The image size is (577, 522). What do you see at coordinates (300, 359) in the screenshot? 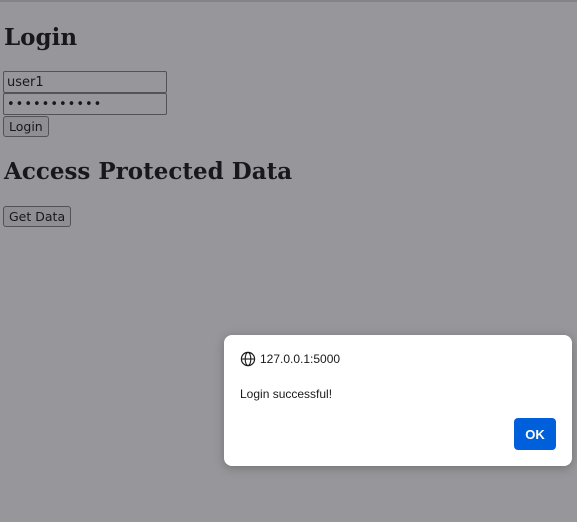
I see `dialog-origin-text: 127.0.0.1:5000` at bounding box center [300, 359].